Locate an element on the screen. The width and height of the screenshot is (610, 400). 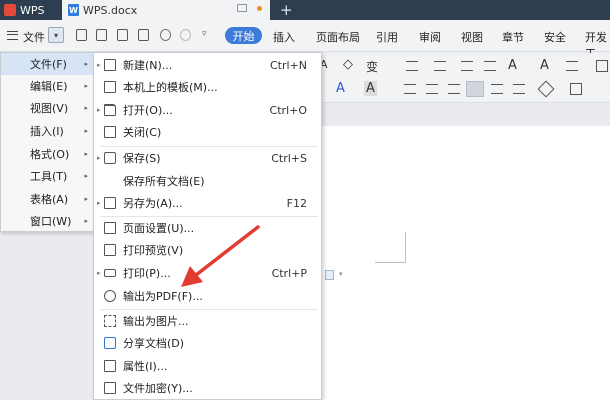
share-icon is located at coordinates (110, 343).